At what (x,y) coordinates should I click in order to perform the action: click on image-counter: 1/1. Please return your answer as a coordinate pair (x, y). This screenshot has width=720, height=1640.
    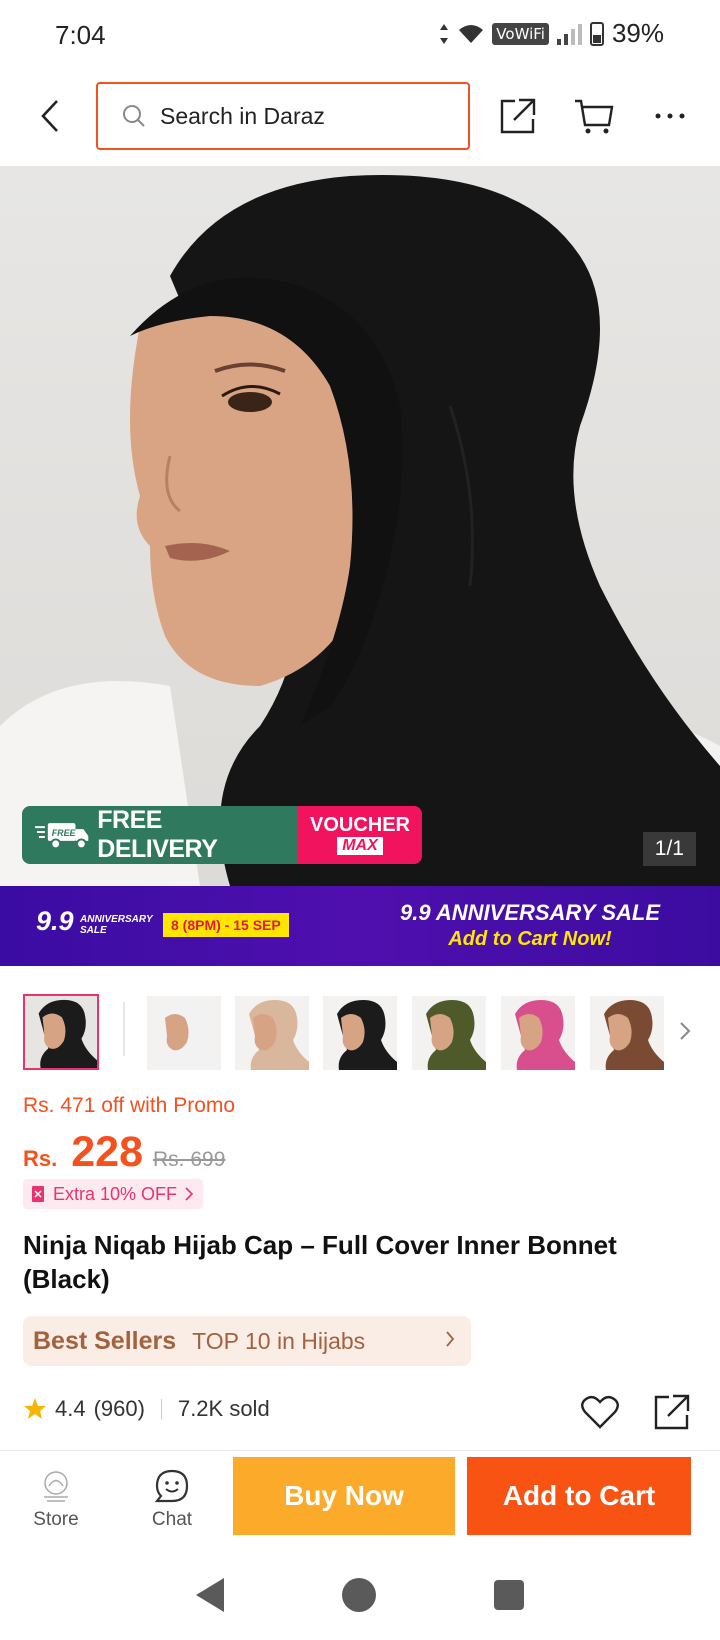
    Looking at the image, I should click on (669, 849).